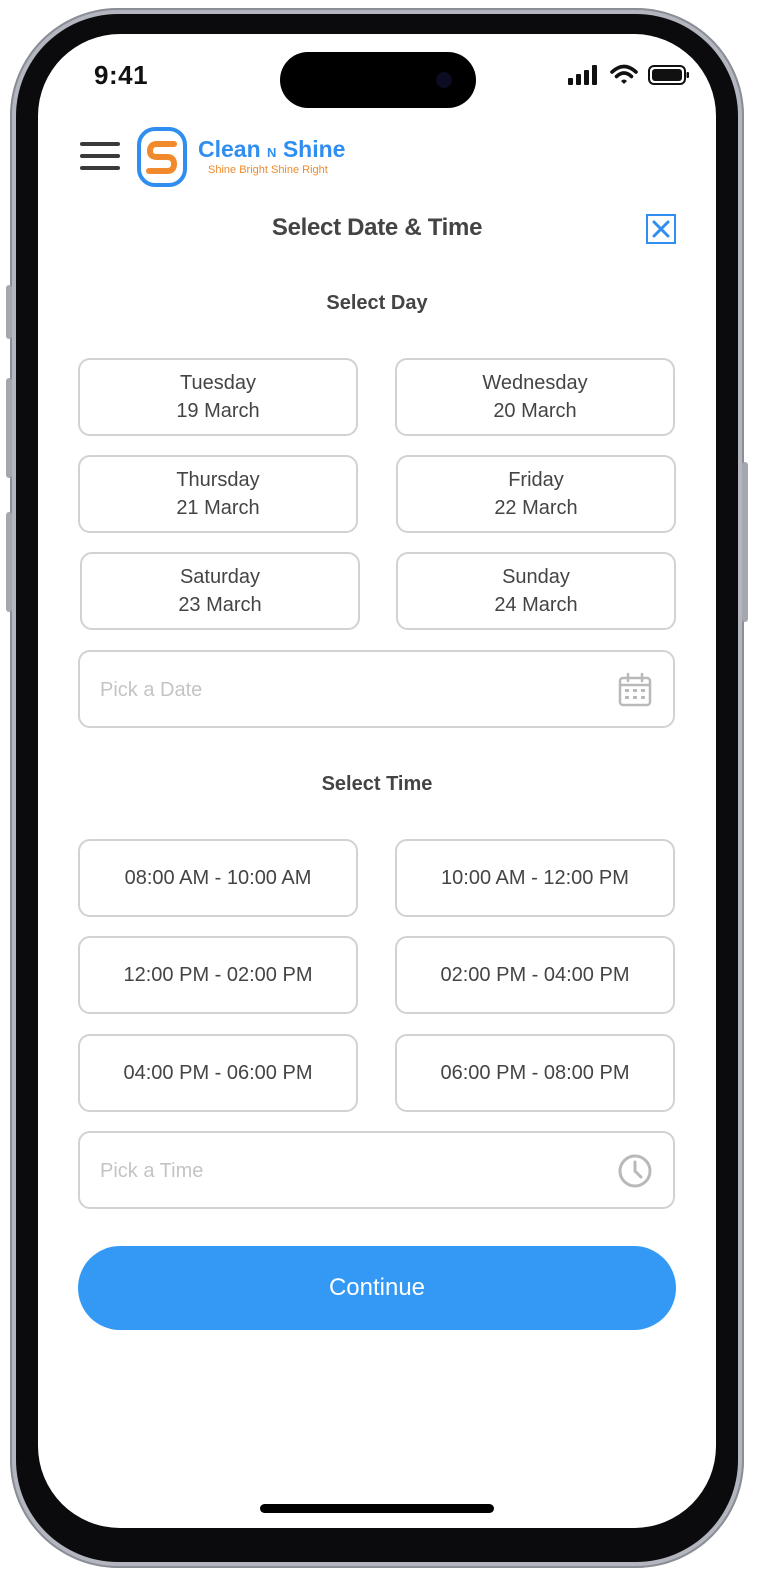 The image size is (760, 1580). What do you see at coordinates (624, 74) in the screenshot?
I see `wifi-icon` at bounding box center [624, 74].